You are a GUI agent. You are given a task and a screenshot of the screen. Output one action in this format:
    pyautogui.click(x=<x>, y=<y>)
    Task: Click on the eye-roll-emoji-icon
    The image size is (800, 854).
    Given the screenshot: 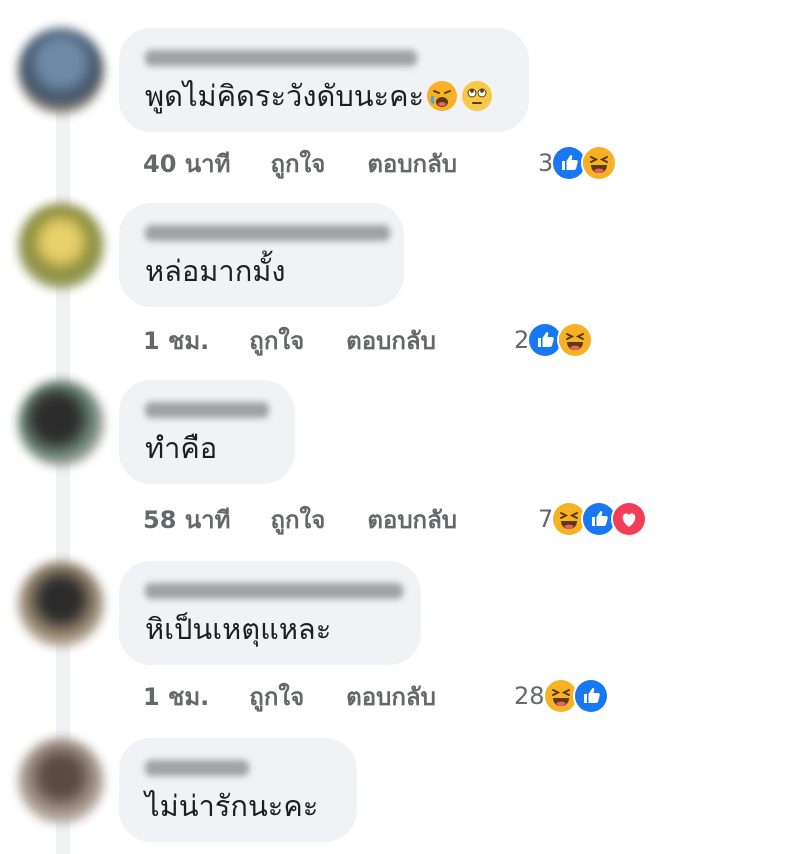 What is the action you would take?
    pyautogui.click(x=477, y=101)
    